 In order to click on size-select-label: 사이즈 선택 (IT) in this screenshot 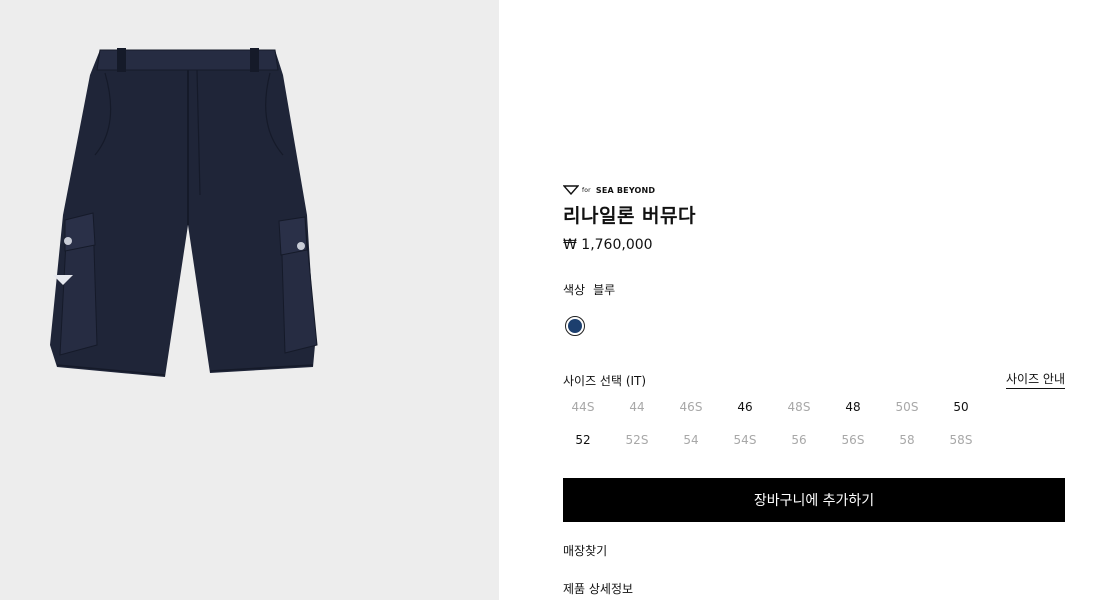, I will do `click(605, 381)`.